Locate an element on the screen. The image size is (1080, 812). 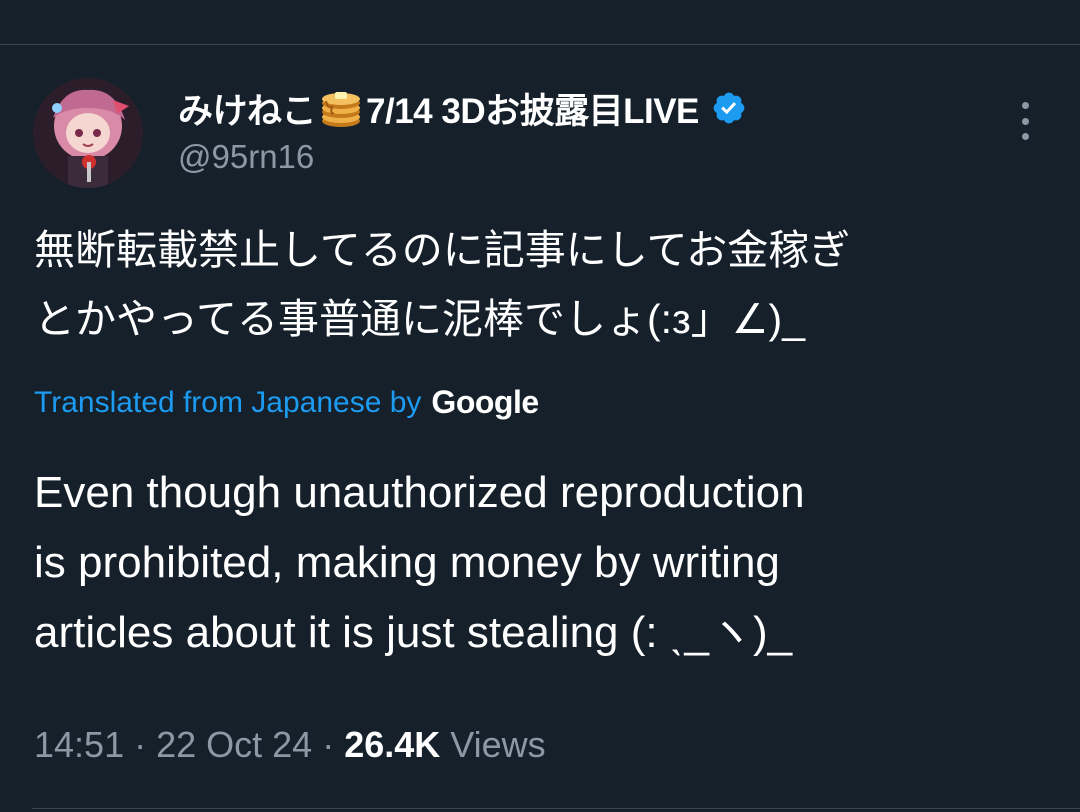
translation-attribution: Translated from Japanese by Google is located at coordinates (286, 402).